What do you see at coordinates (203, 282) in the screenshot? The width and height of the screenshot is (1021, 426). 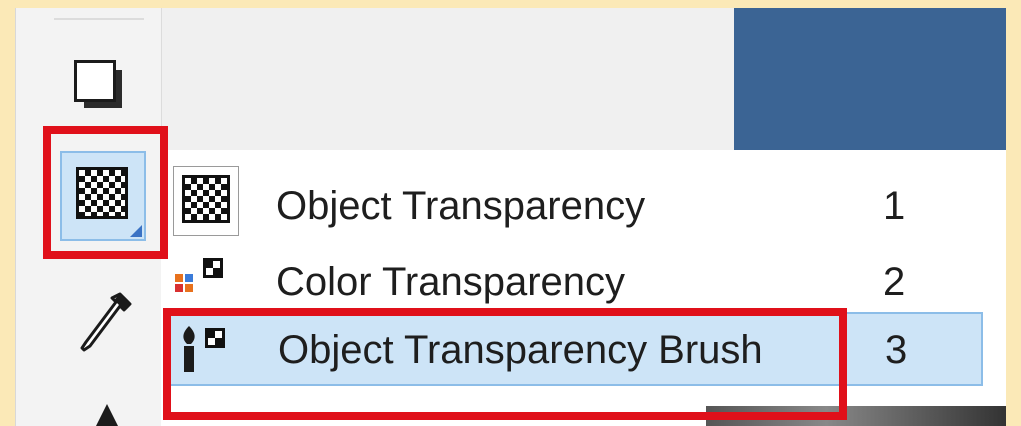 I see `color-transparency-icon` at bounding box center [203, 282].